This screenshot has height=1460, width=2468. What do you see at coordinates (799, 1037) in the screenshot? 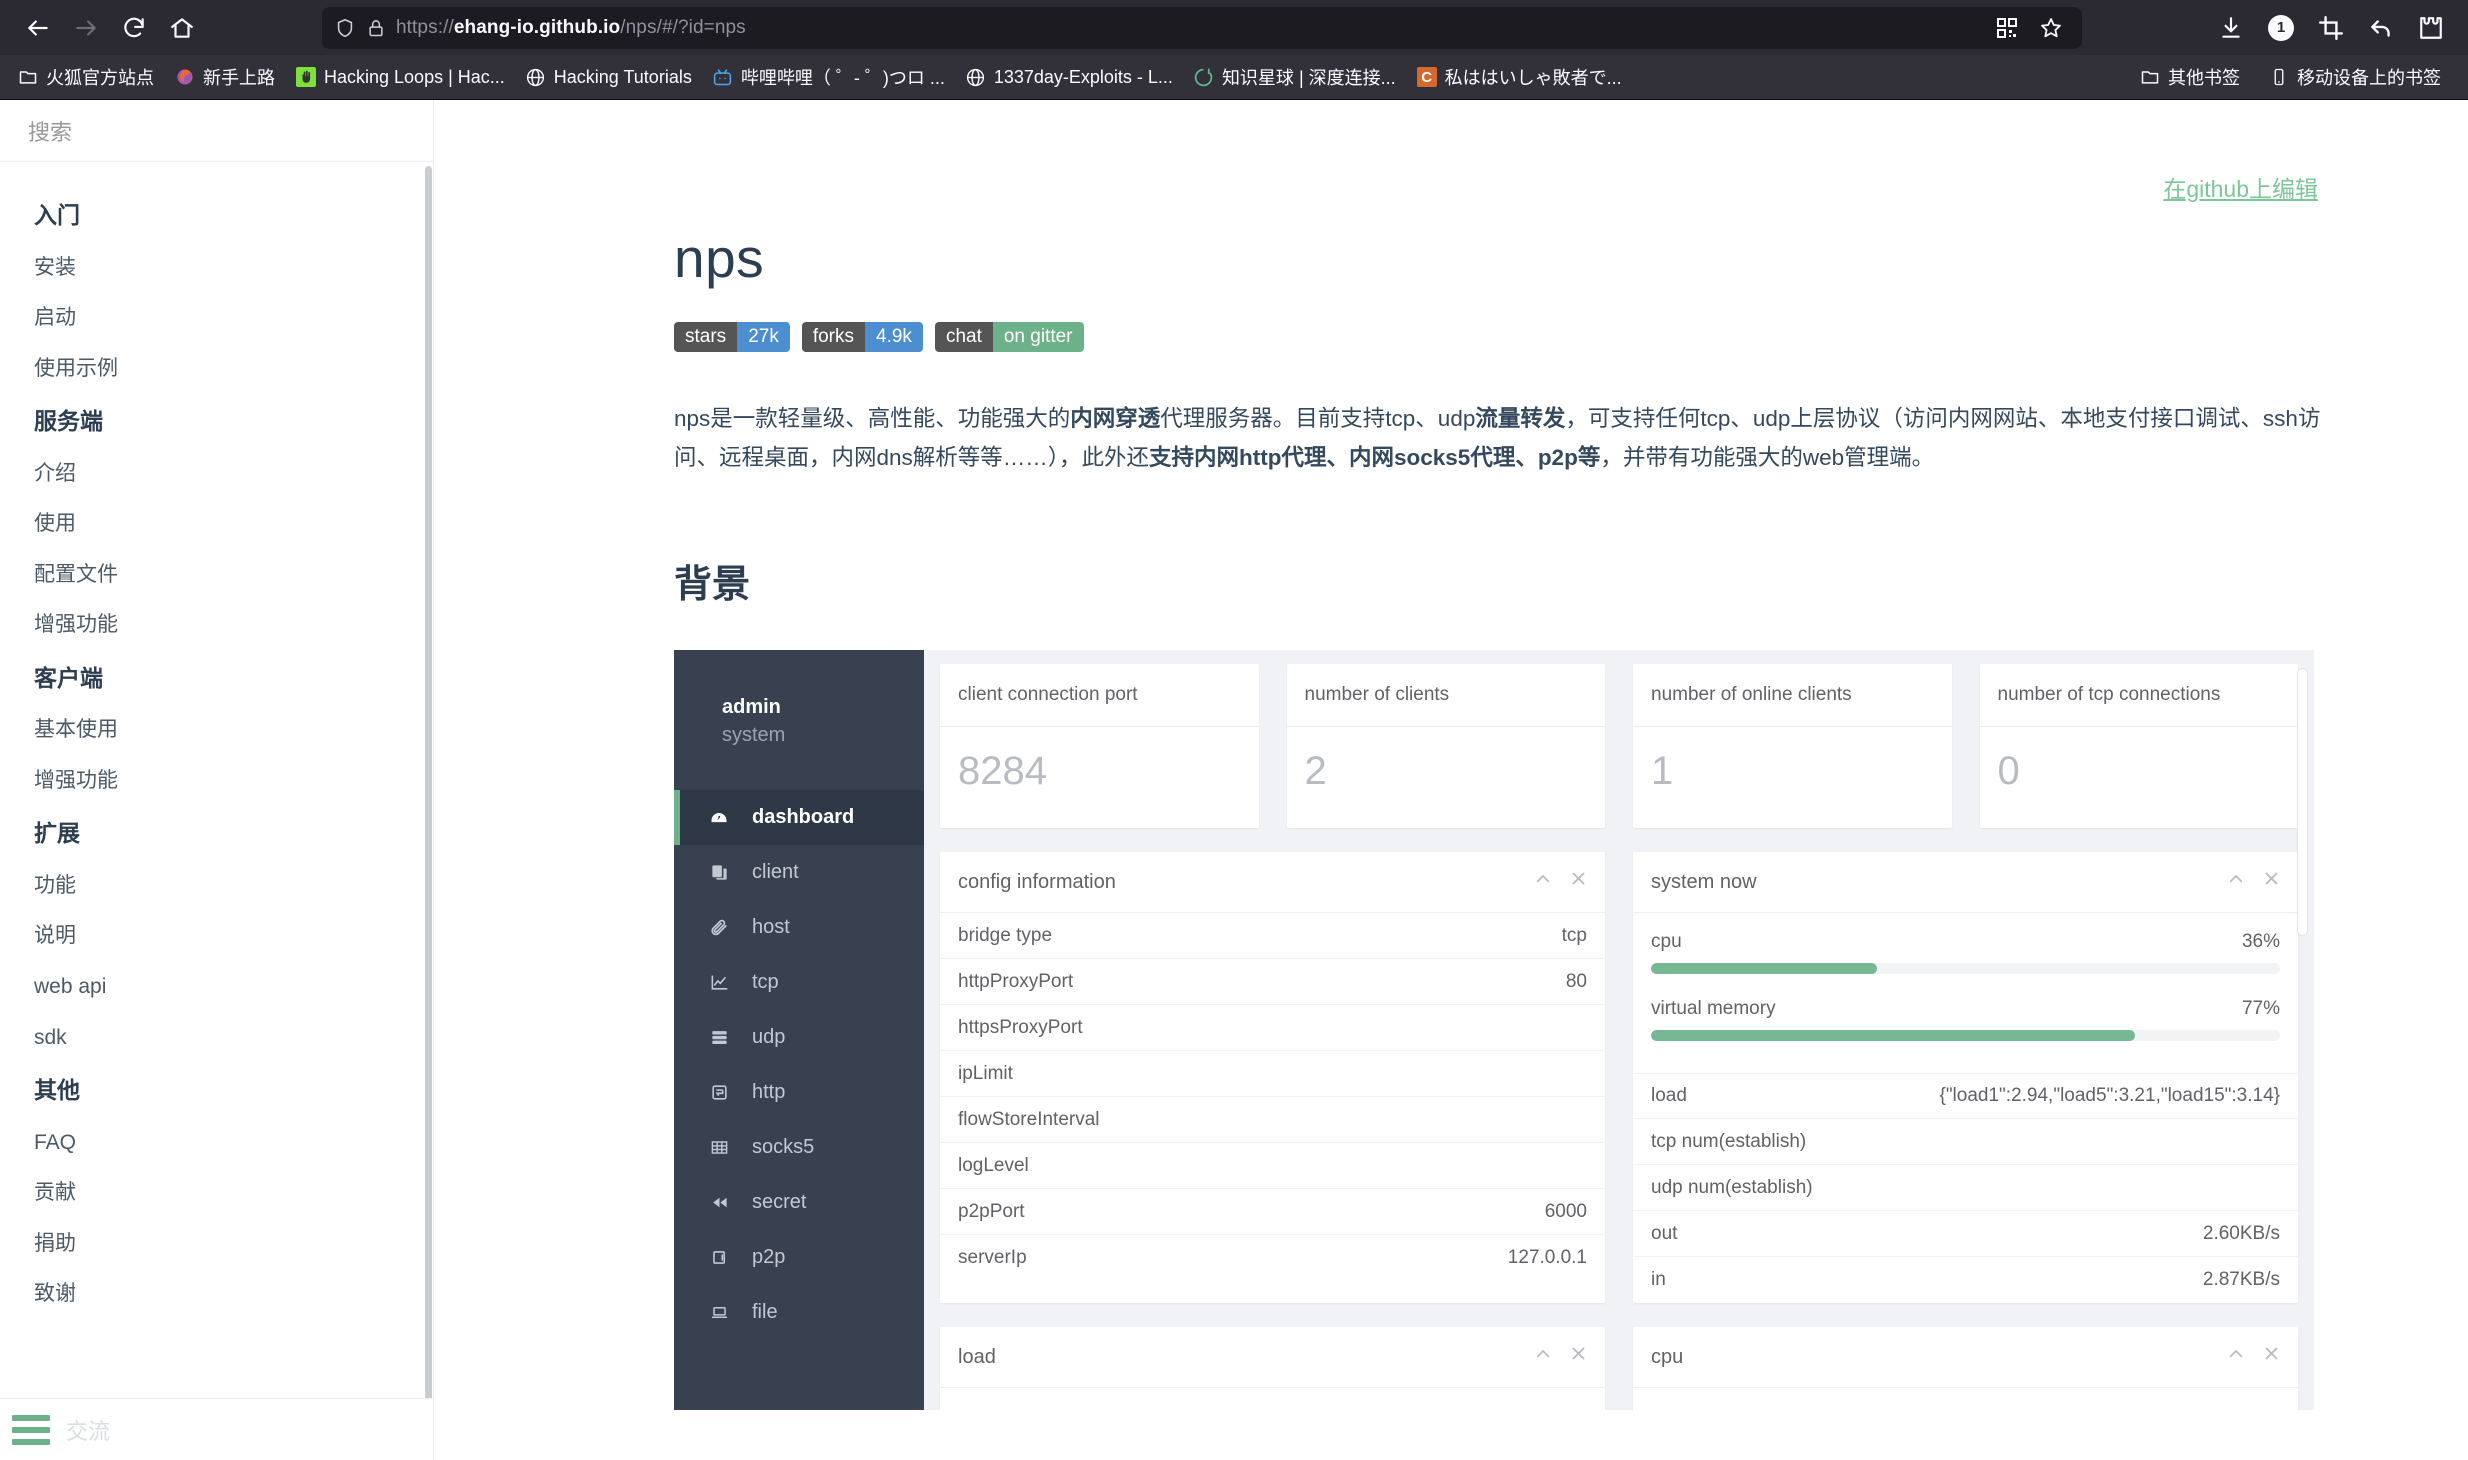
I see `dashboard-nav-udp: udp` at bounding box center [799, 1037].